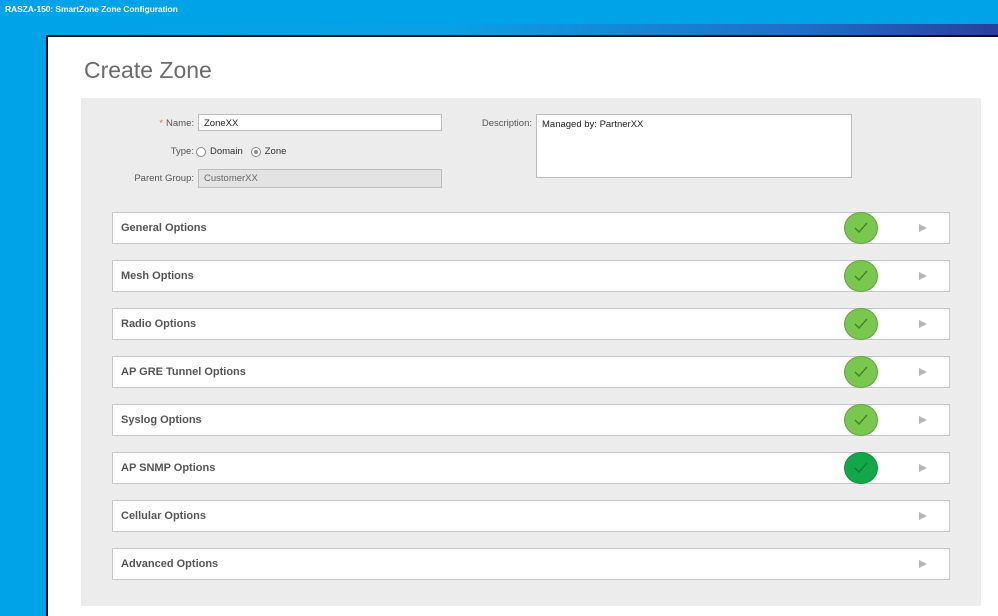  I want to click on name-input: ZoneXX, so click(320, 122).